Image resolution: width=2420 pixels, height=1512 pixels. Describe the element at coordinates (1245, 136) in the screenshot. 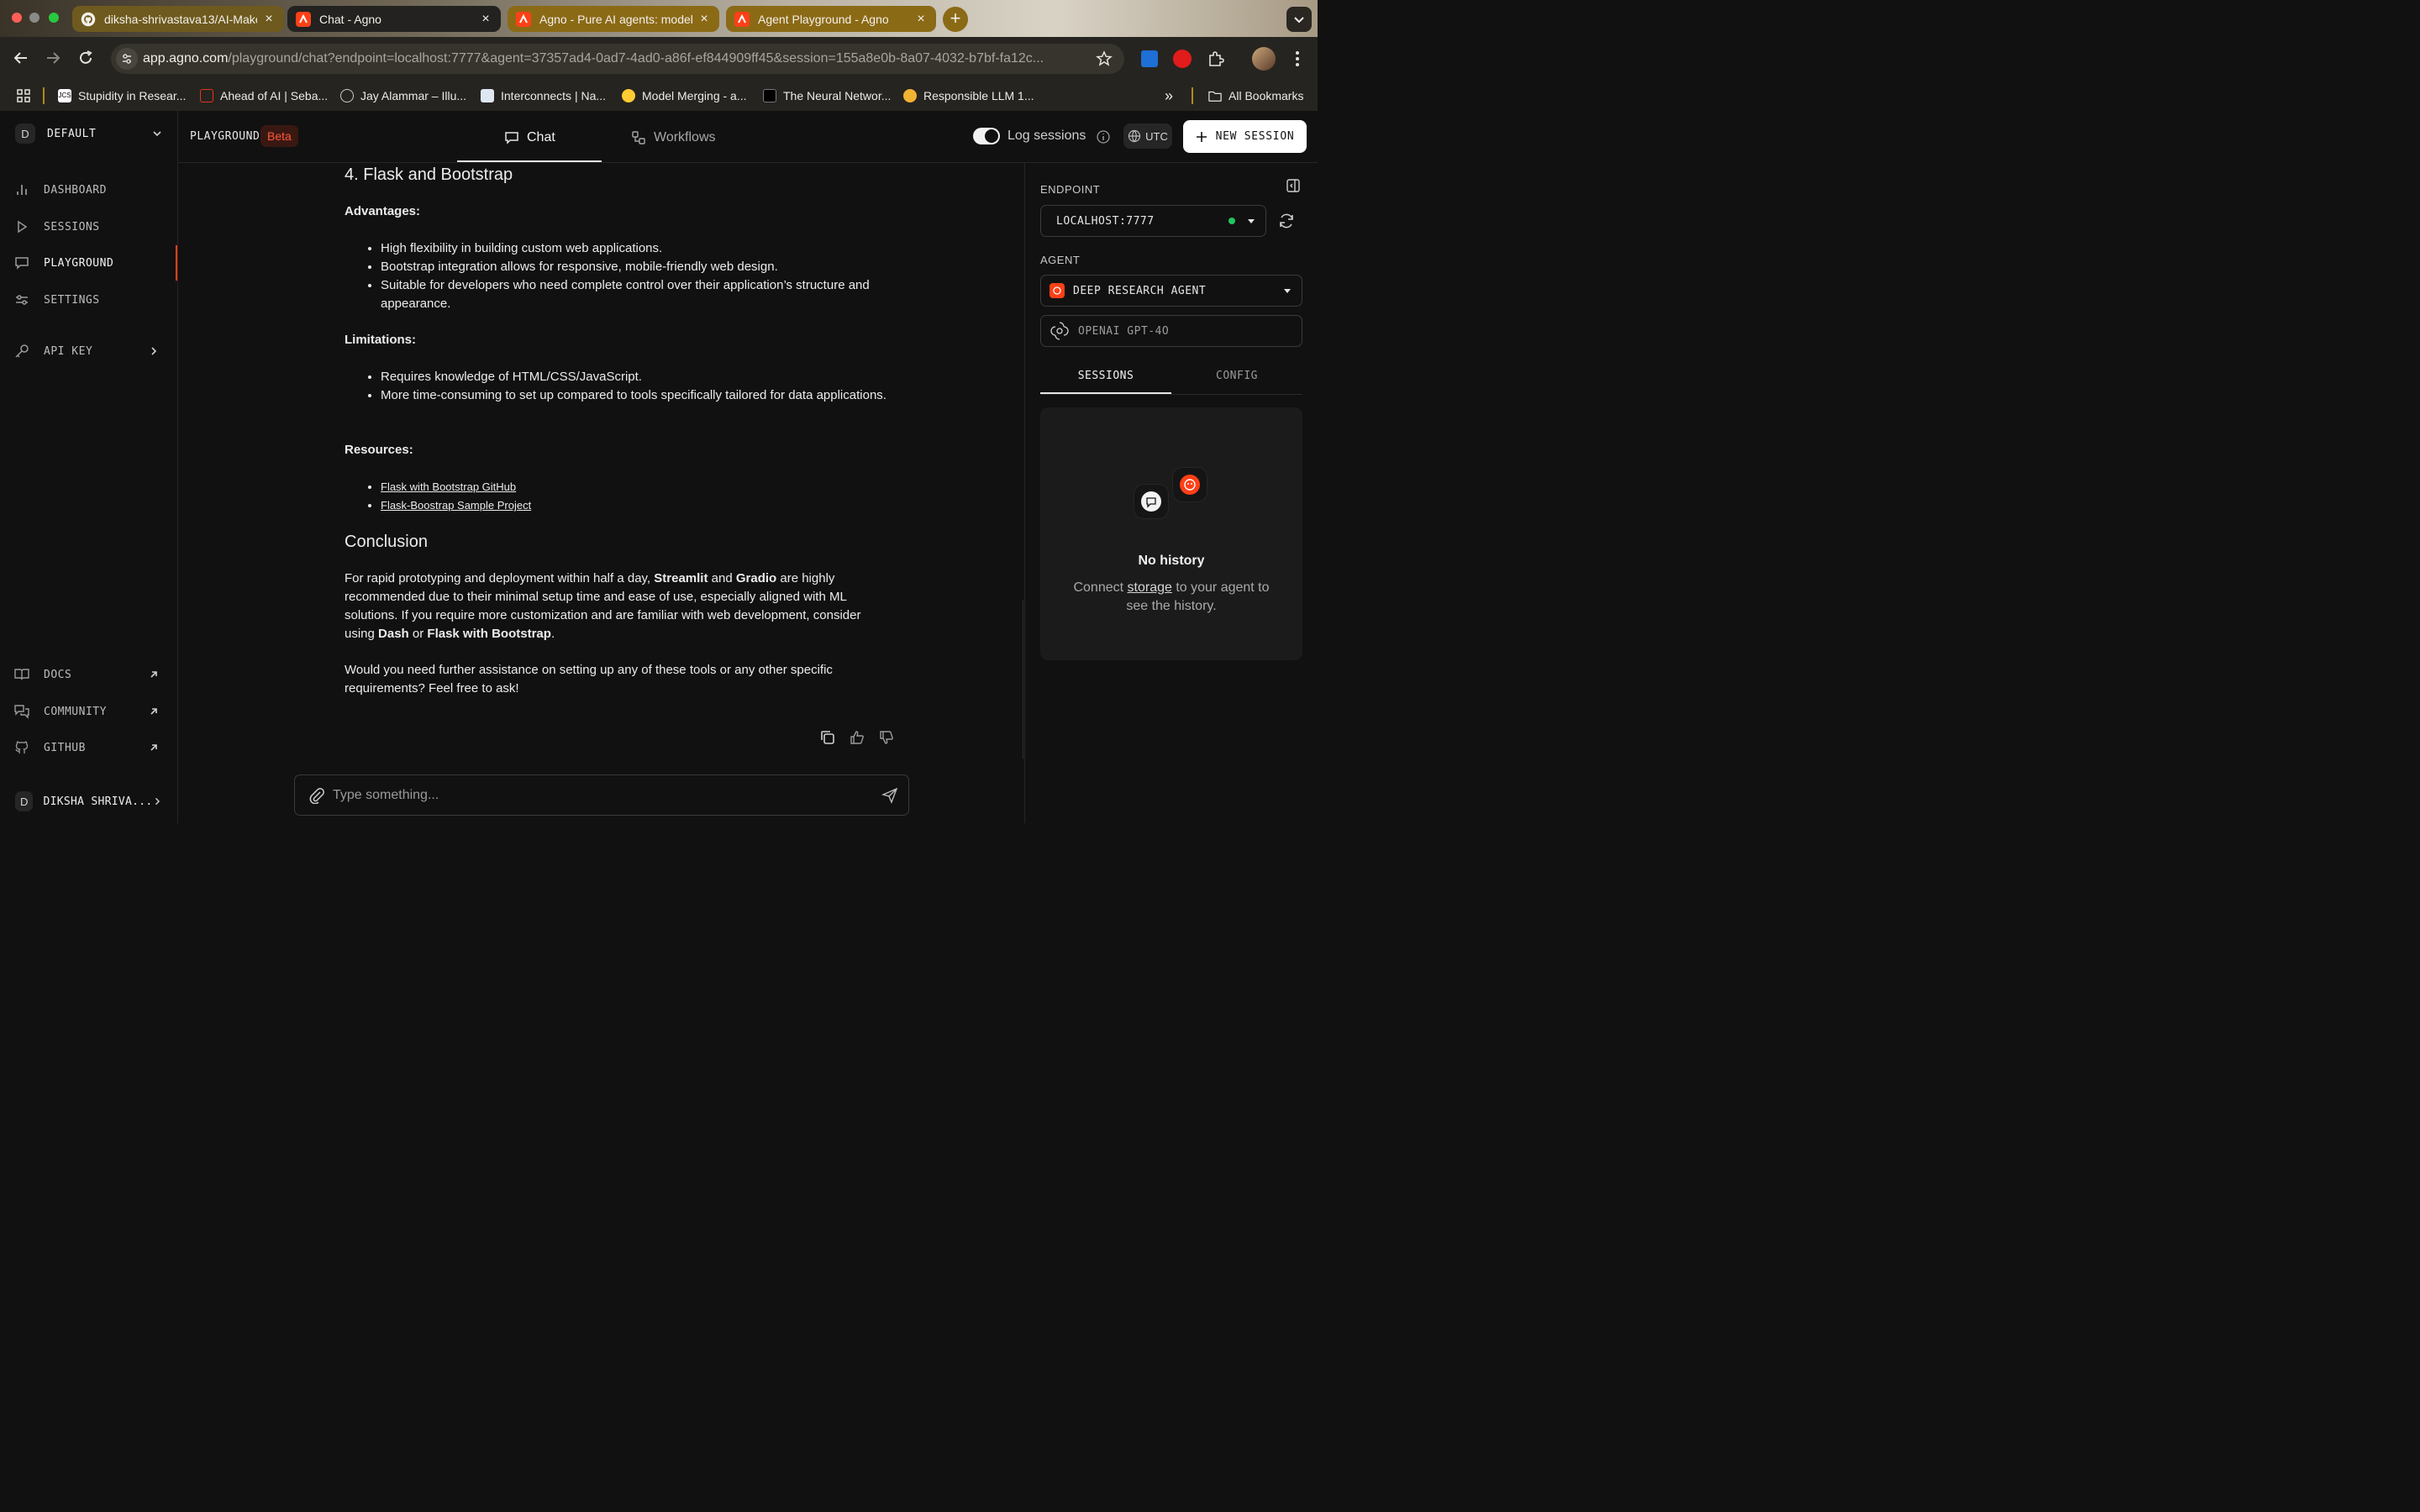

I see `new-session-button: NEW SESSION` at that location.